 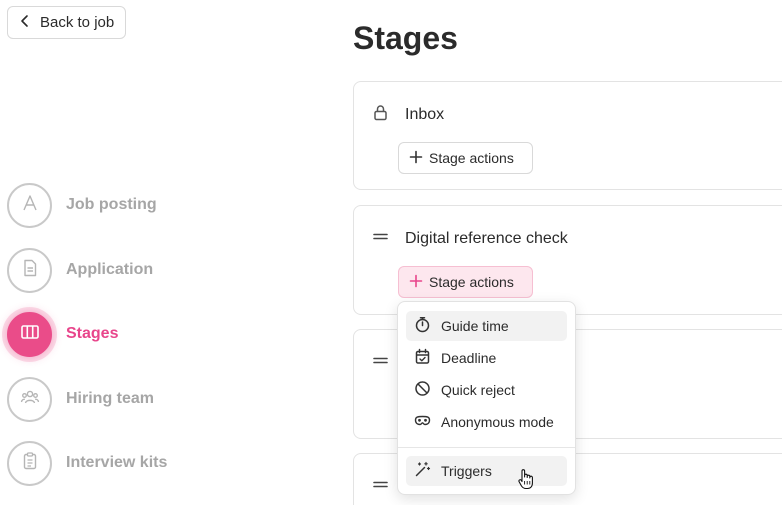 I want to click on step-hiring-team: Hiring team, so click(x=80, y=399).